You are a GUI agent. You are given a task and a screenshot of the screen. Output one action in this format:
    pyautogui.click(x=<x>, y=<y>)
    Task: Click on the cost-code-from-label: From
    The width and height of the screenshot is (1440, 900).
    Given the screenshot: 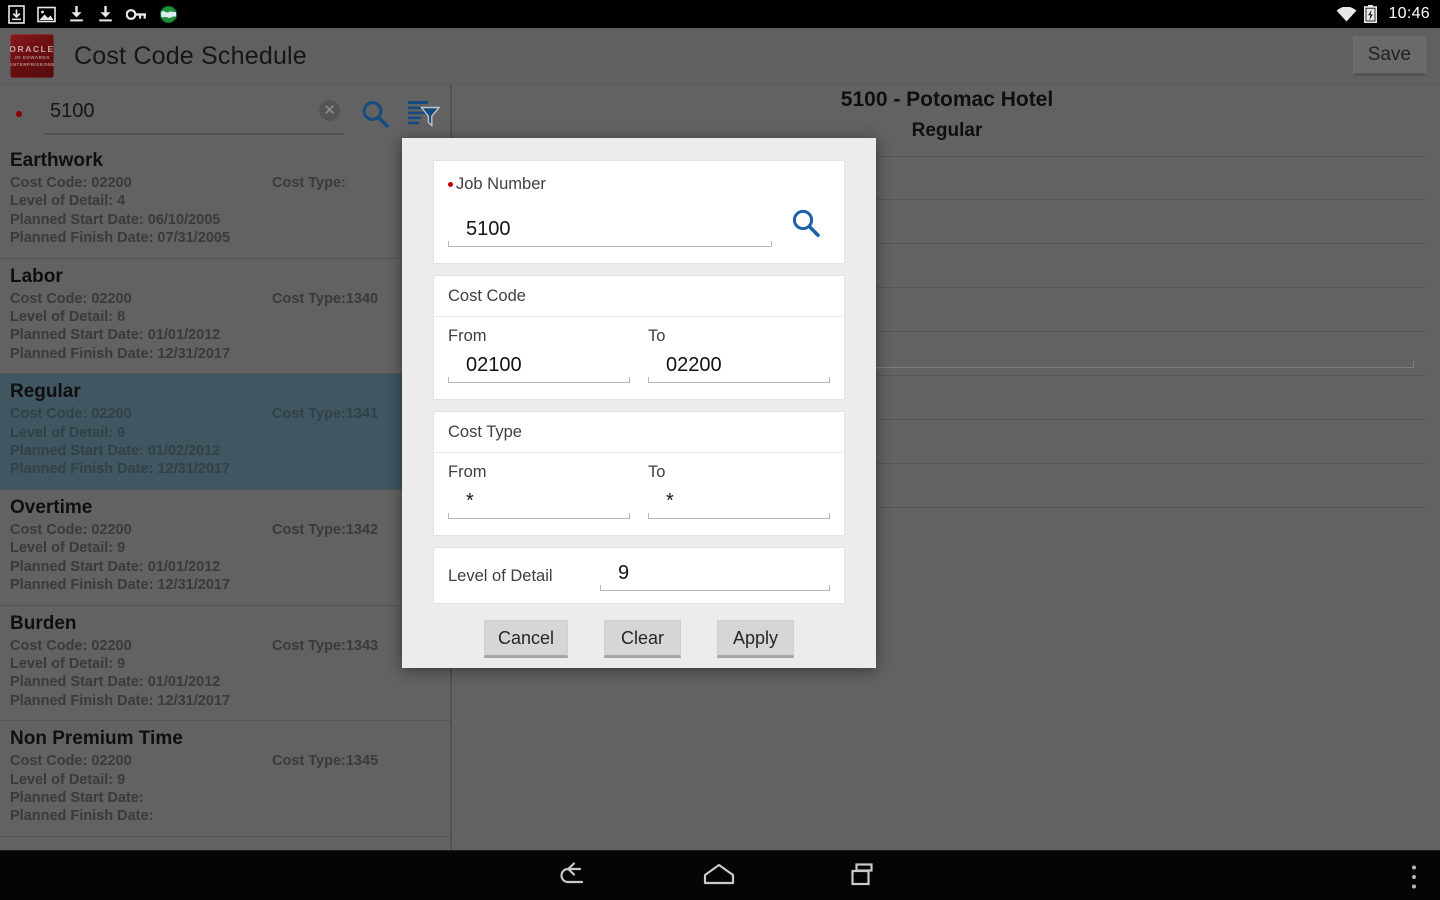 What is the action you would take?
    pyautogui.click(x=467, y=336)
    